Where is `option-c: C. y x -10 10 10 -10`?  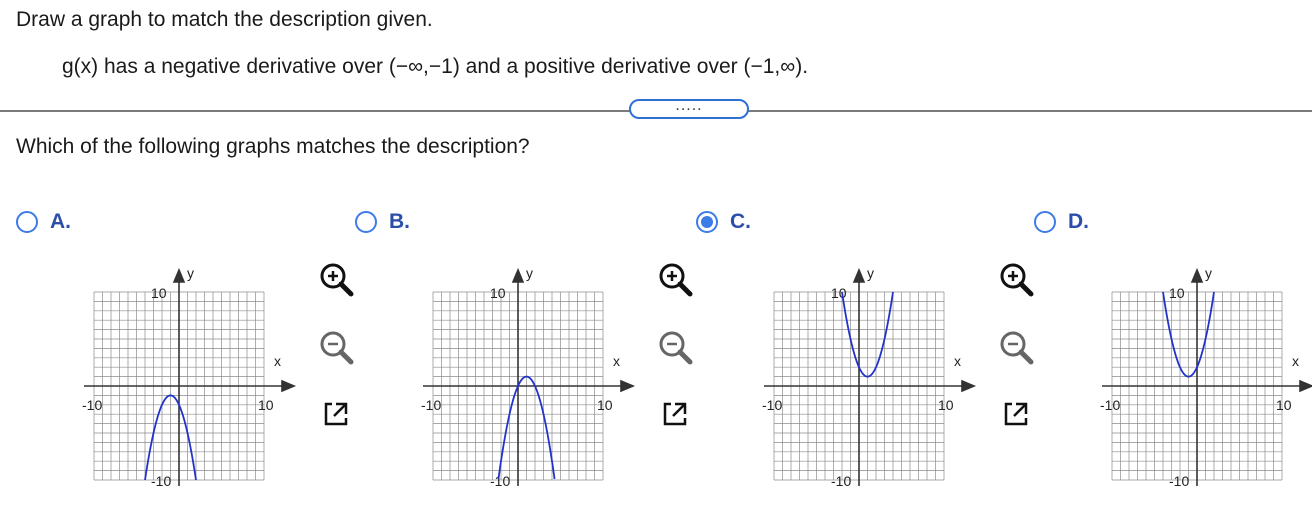 option-c: C. y x -10 10 10 -10 is located at coordinates (865, 360).